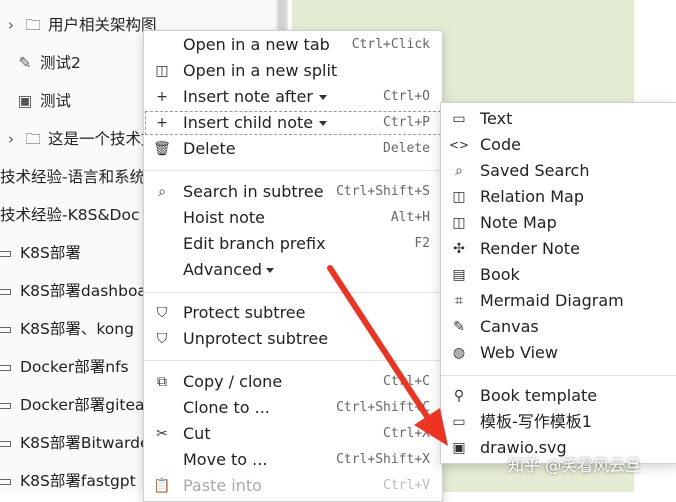 Image resolution: width=676 pixels, height=502 pixels. What do you see at coordinates (387, 355) in the screenshot?
I see `annotation-arrow-icon` at bounding box center [387, 355].